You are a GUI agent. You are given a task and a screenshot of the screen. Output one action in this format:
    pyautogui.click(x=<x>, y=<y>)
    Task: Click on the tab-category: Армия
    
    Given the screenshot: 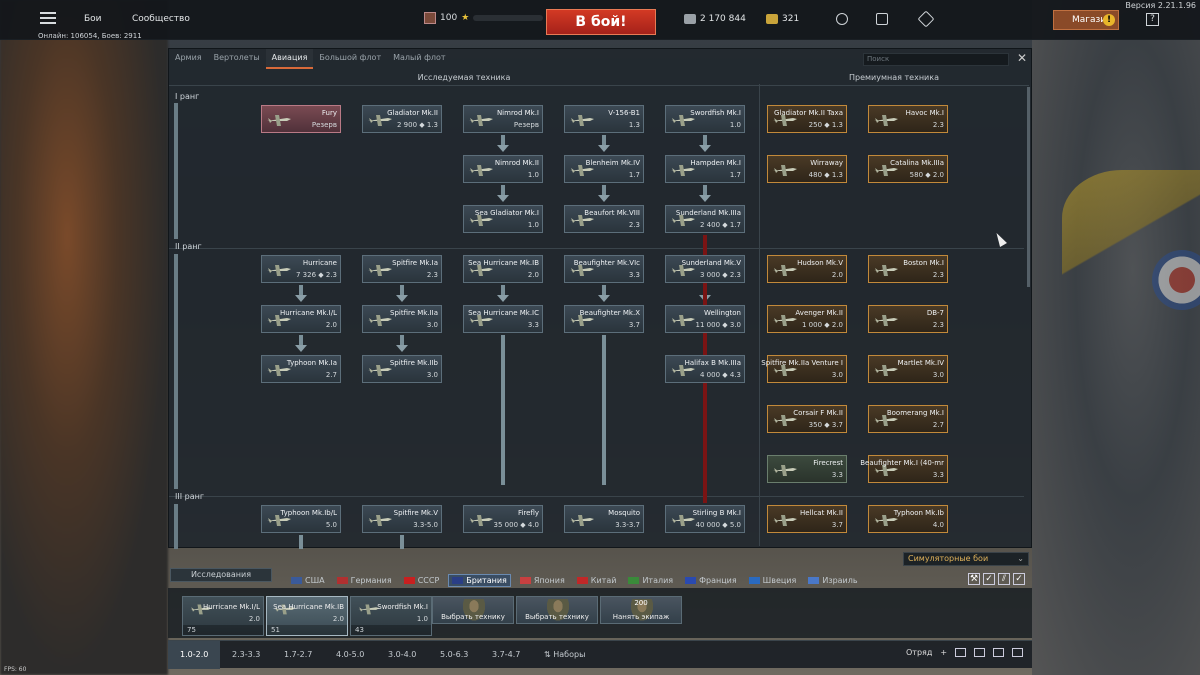 What is the action you would take?
    pyautogui.click(x=188, y=59)
    